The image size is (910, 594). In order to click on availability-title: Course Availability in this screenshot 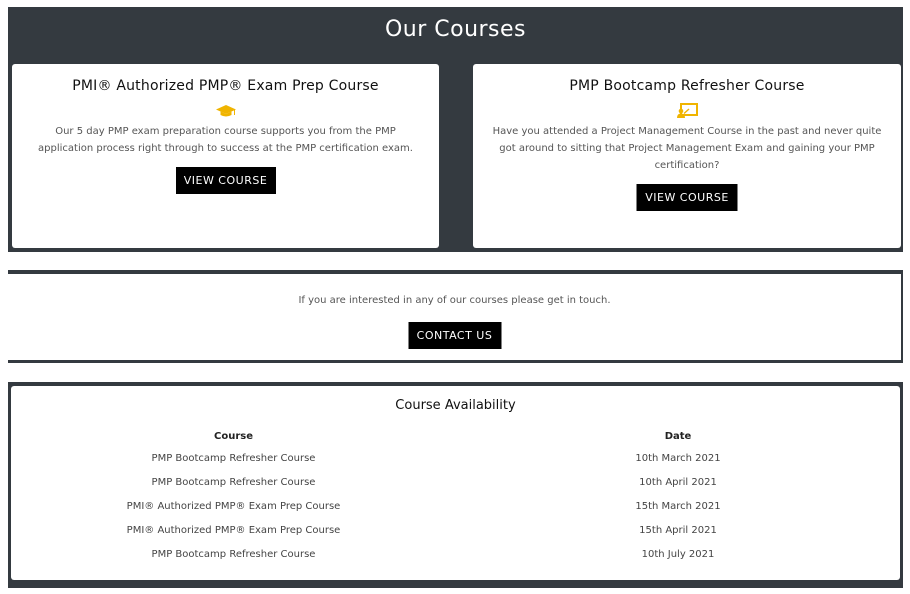, I will do `click(455, 405)`.